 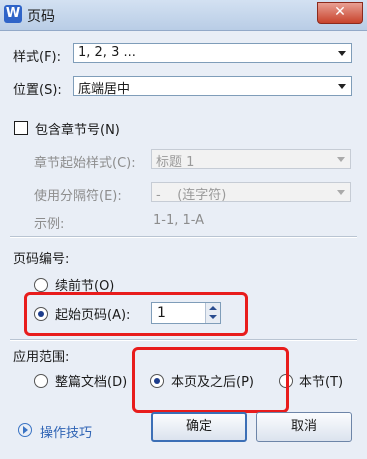 I want to click on chapter-start-style-value: 标题 1, so click(x=175, y=162).